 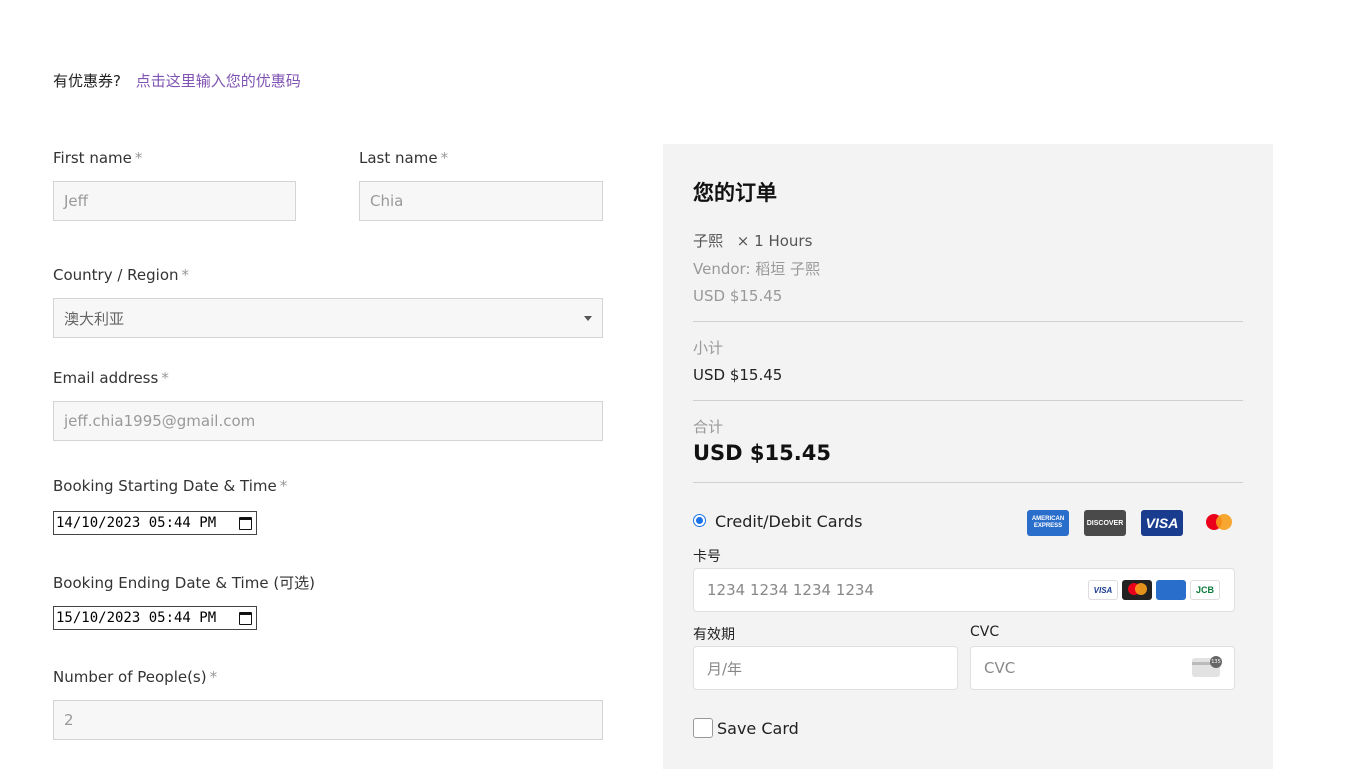 I want to click on payment-method-radio, so click(x=699, y=520).